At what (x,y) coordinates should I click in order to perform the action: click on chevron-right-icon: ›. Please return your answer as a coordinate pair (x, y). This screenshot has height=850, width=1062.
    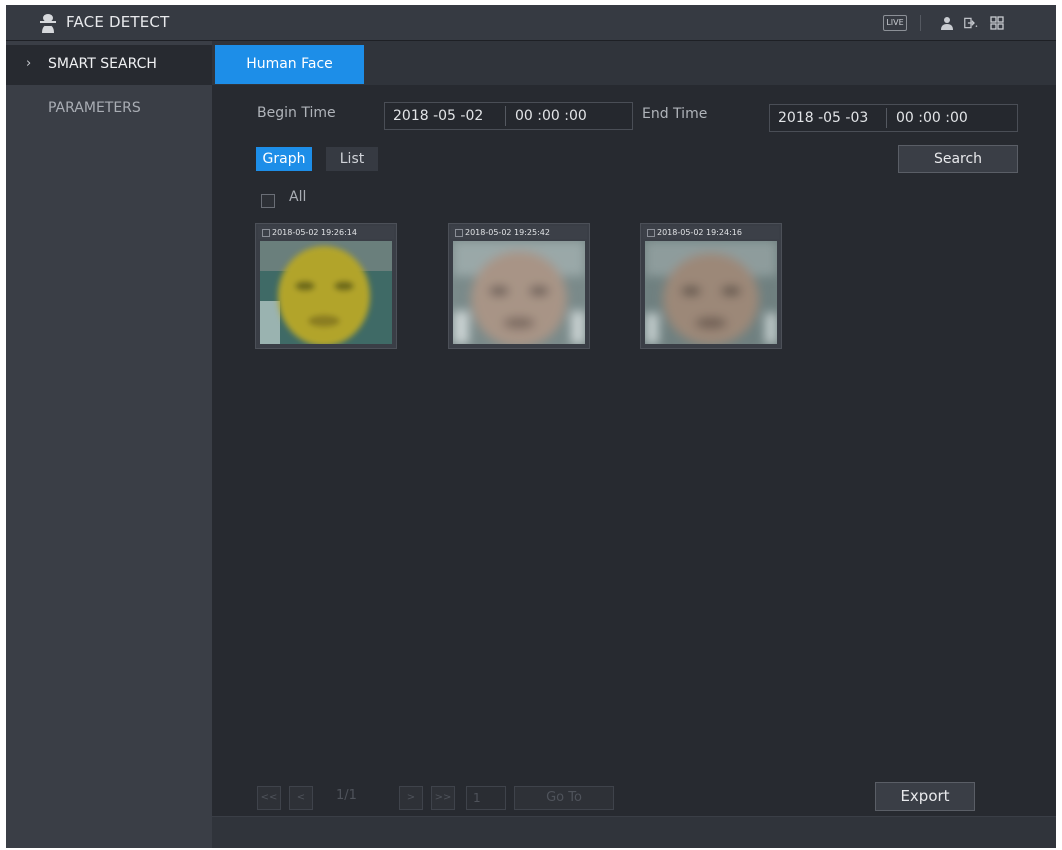
    Looking at the image, I should click on (29, 63).